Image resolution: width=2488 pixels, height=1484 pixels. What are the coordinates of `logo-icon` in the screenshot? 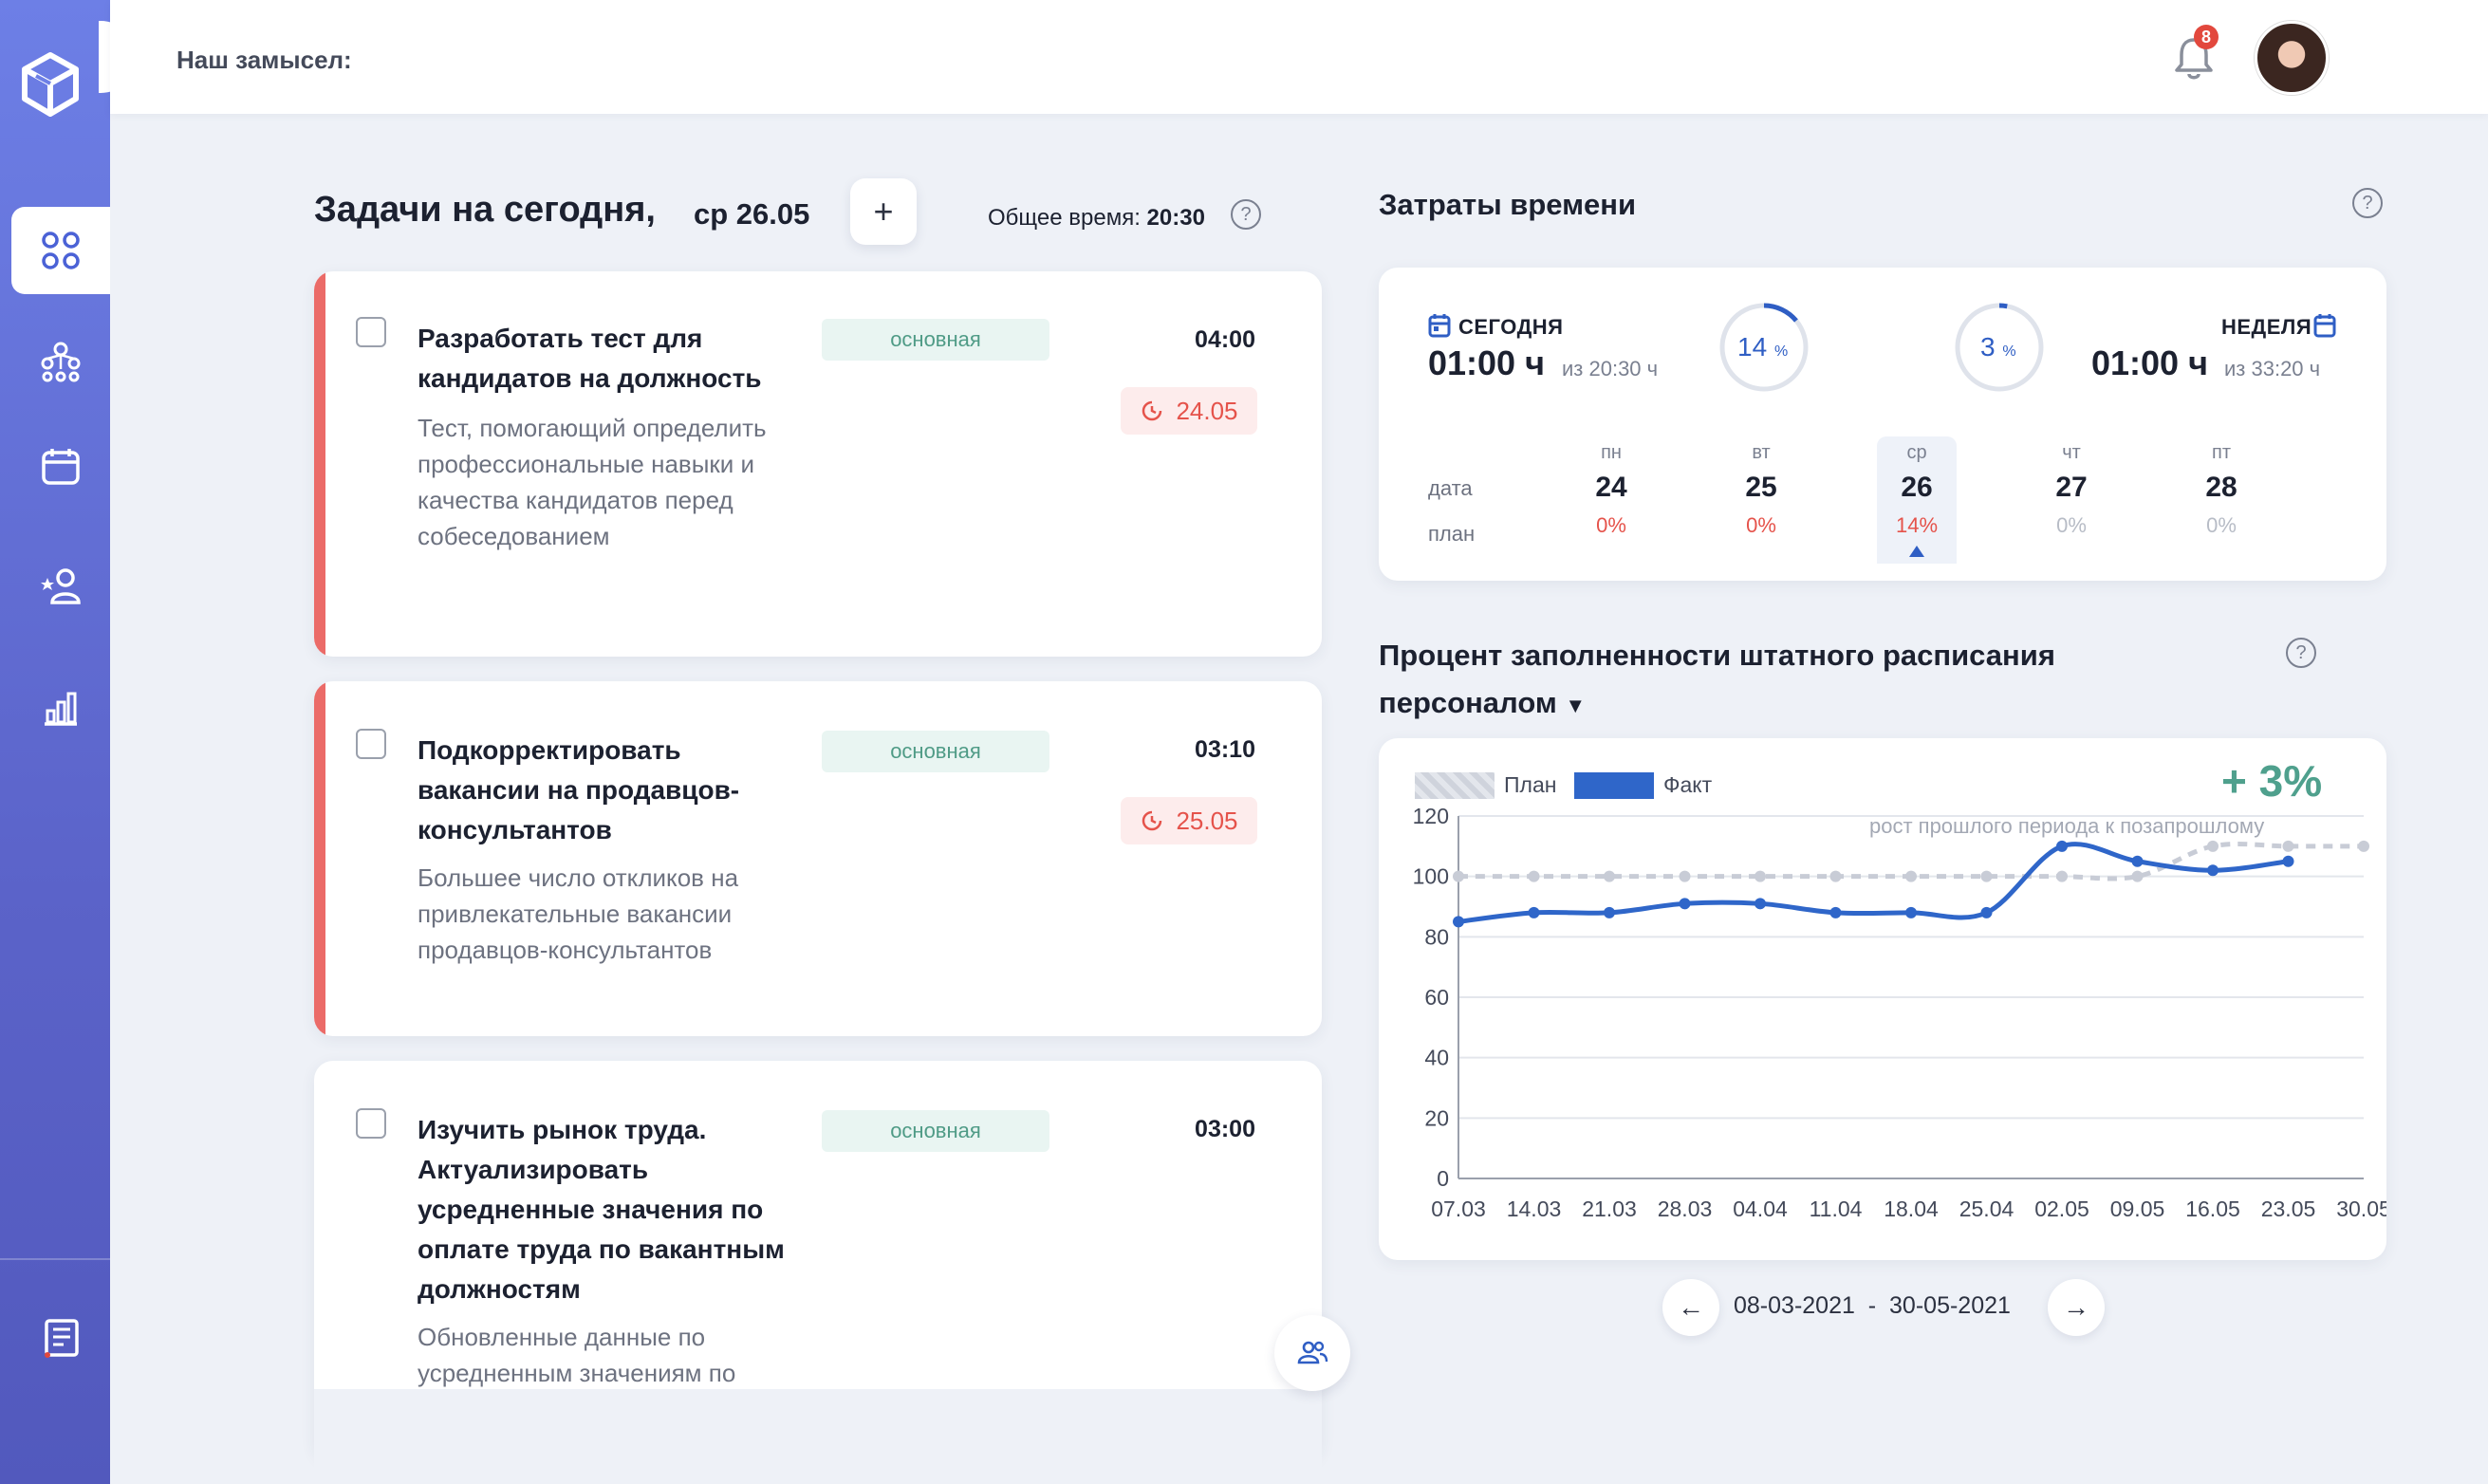 It's located at (50, 85).